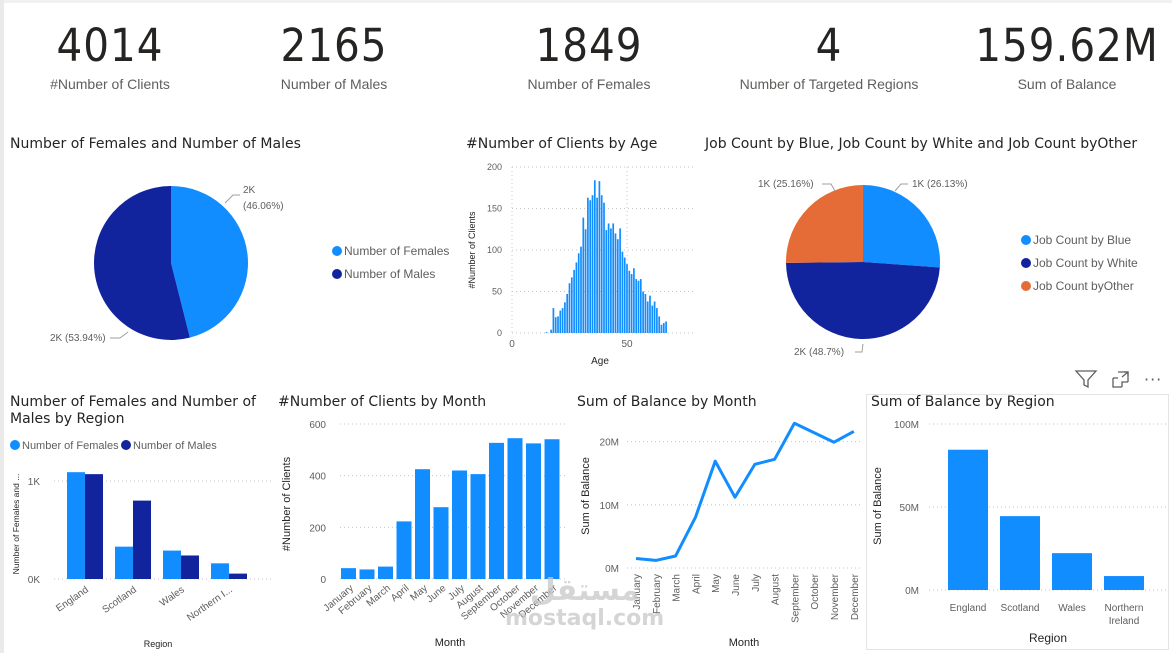  What do you see at coordinates (1153, 379) in the screenshot?
I see `more-options-icon: ···` at bounding box center [1153, 379].